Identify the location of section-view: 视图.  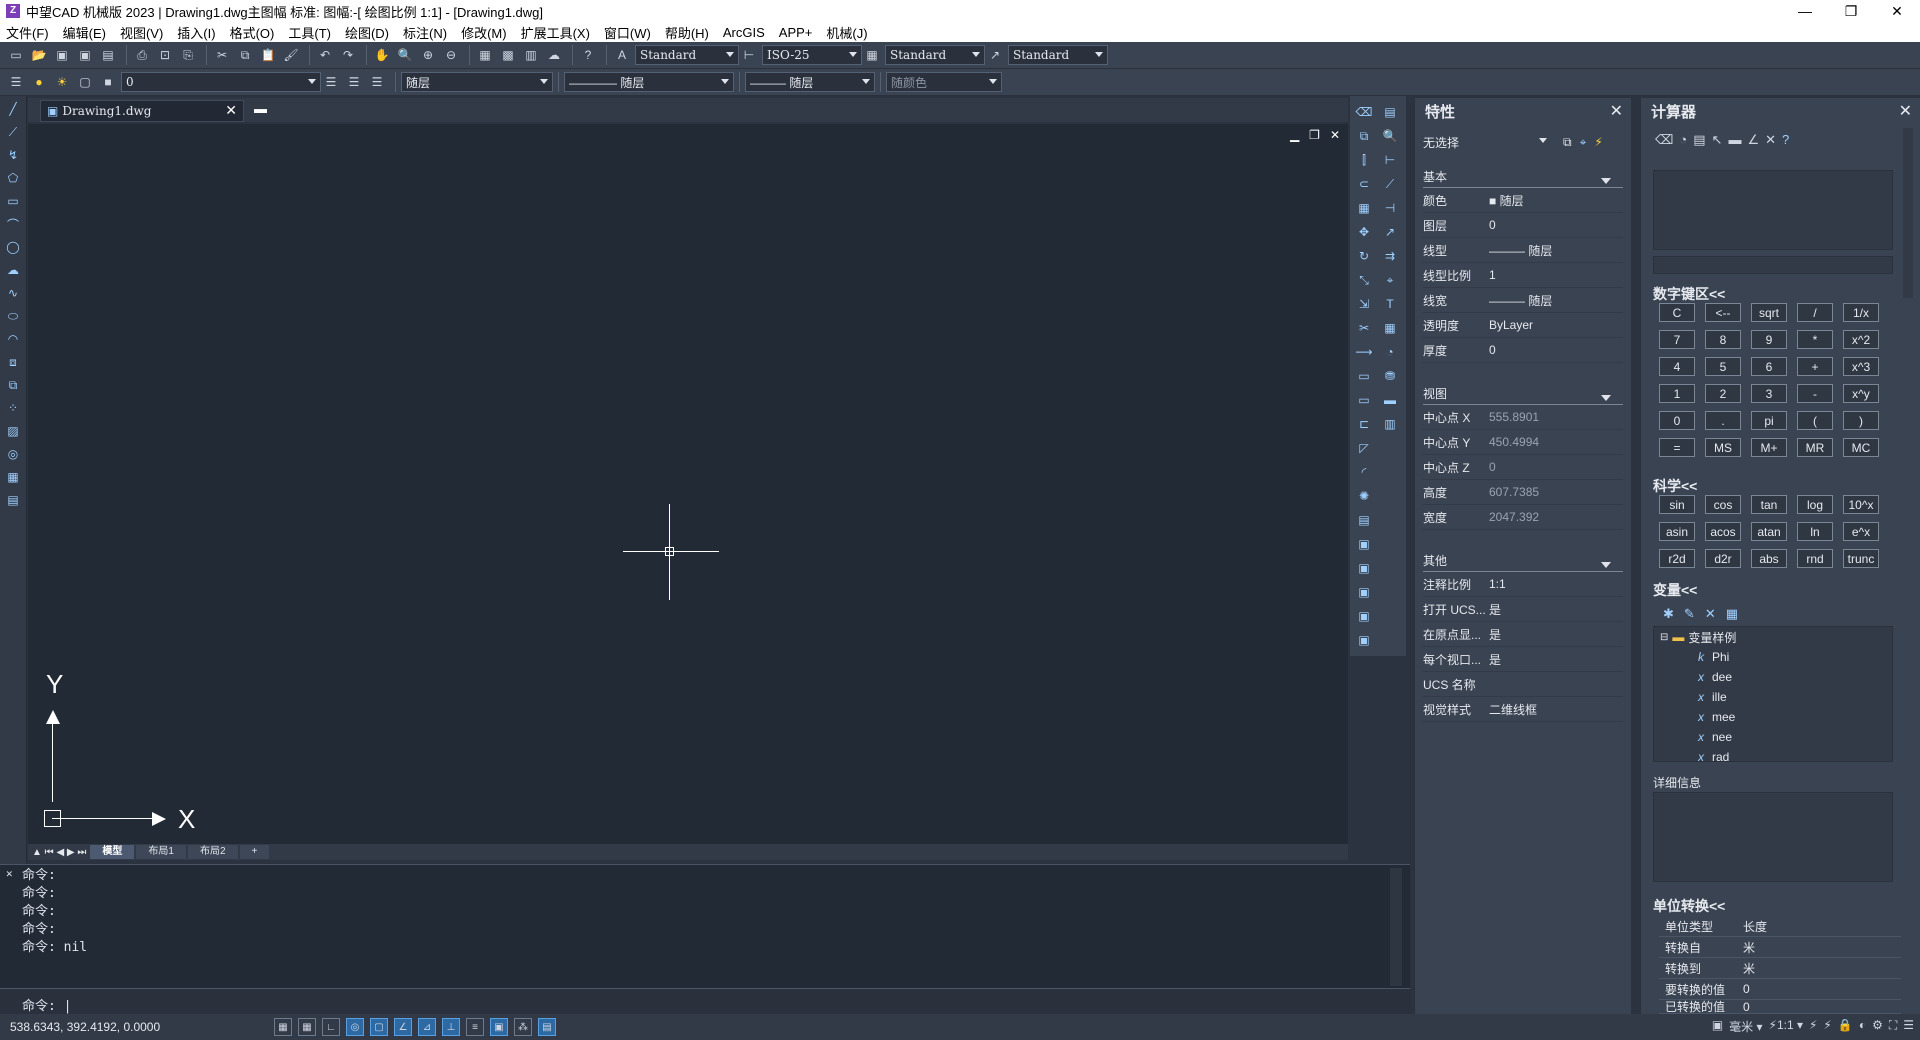
(1523, 395).